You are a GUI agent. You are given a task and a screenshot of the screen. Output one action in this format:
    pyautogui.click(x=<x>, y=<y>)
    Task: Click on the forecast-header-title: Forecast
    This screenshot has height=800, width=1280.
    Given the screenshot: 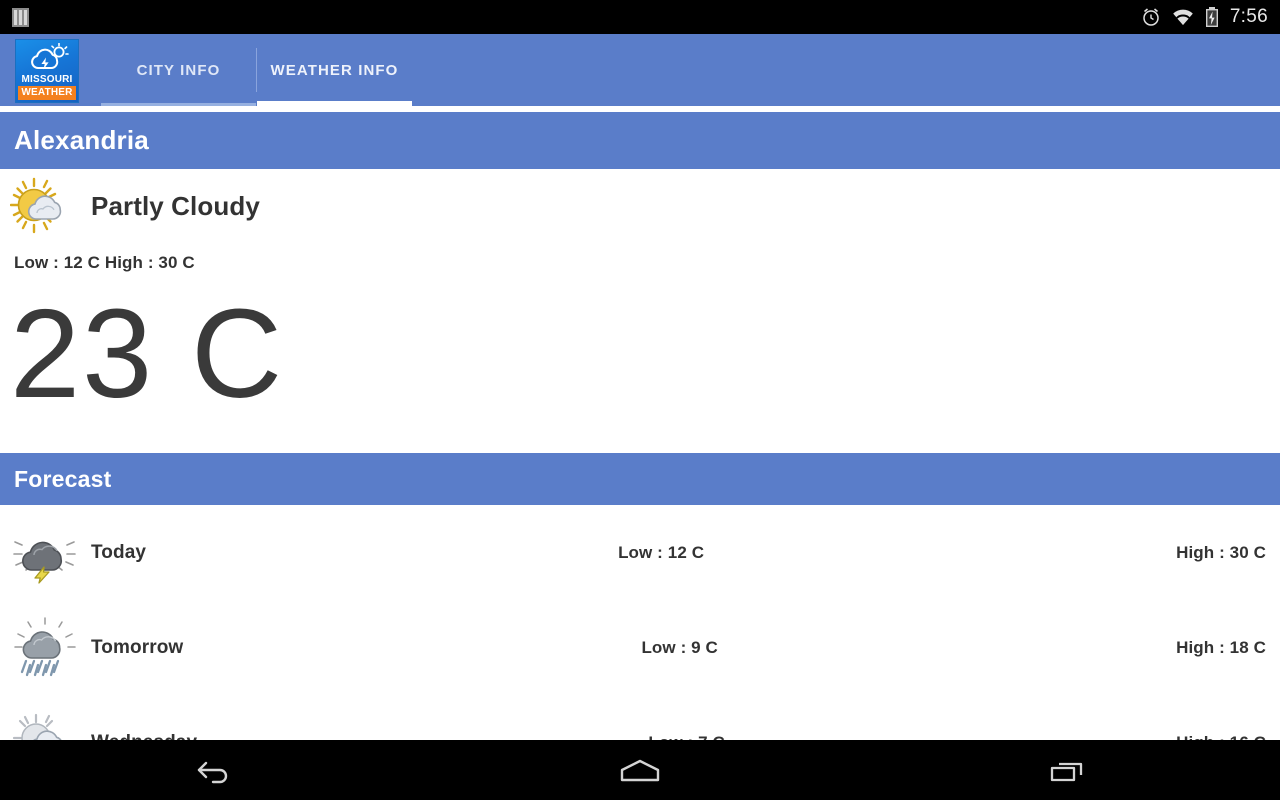 What is the action you would take?
    pyautogui.click(x=63, y=478)
    